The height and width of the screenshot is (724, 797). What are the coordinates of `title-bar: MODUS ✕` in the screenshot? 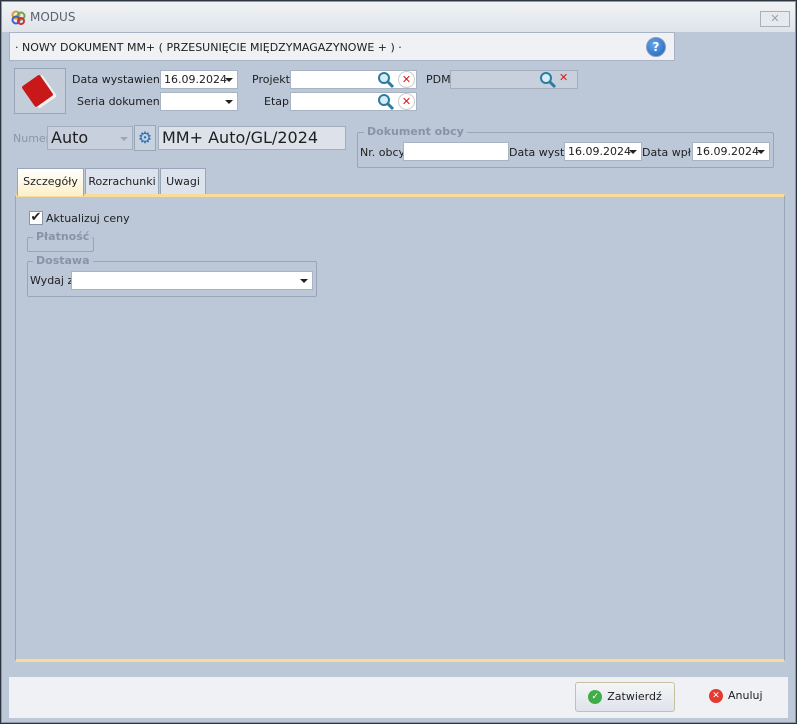 It's located at (398, 17).